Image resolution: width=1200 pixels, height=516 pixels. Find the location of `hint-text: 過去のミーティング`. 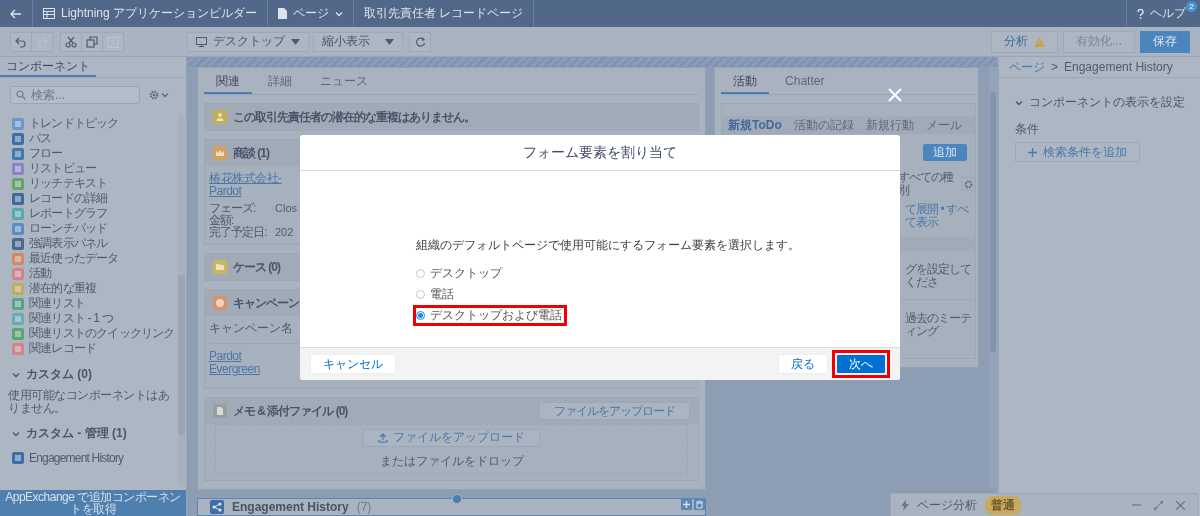

hint-text: 過去のミーティング is located at coordinates (939, 325).